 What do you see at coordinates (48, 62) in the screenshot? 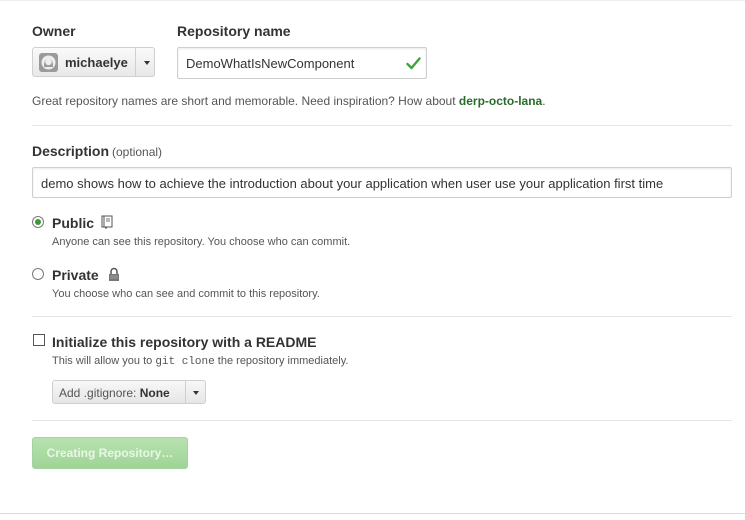
I see `octocat-avatar-icon` at bounding box center [48, 62].